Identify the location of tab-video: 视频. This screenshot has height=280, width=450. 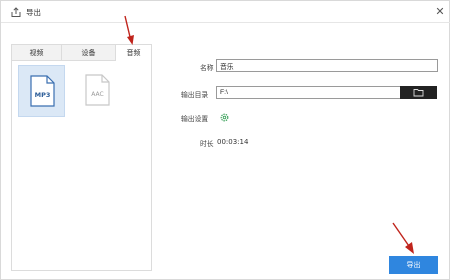
(37, 53).